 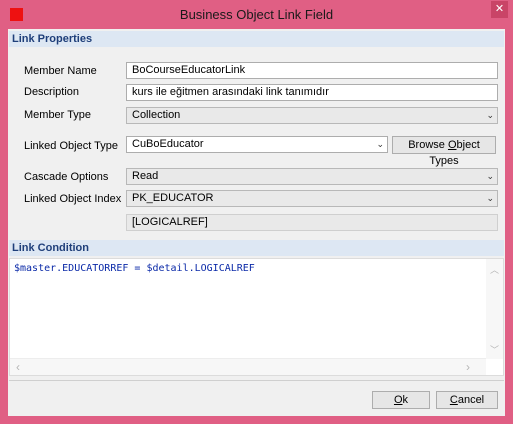 I want to click on cancel-text: ancel, so click(x=471, y=400).